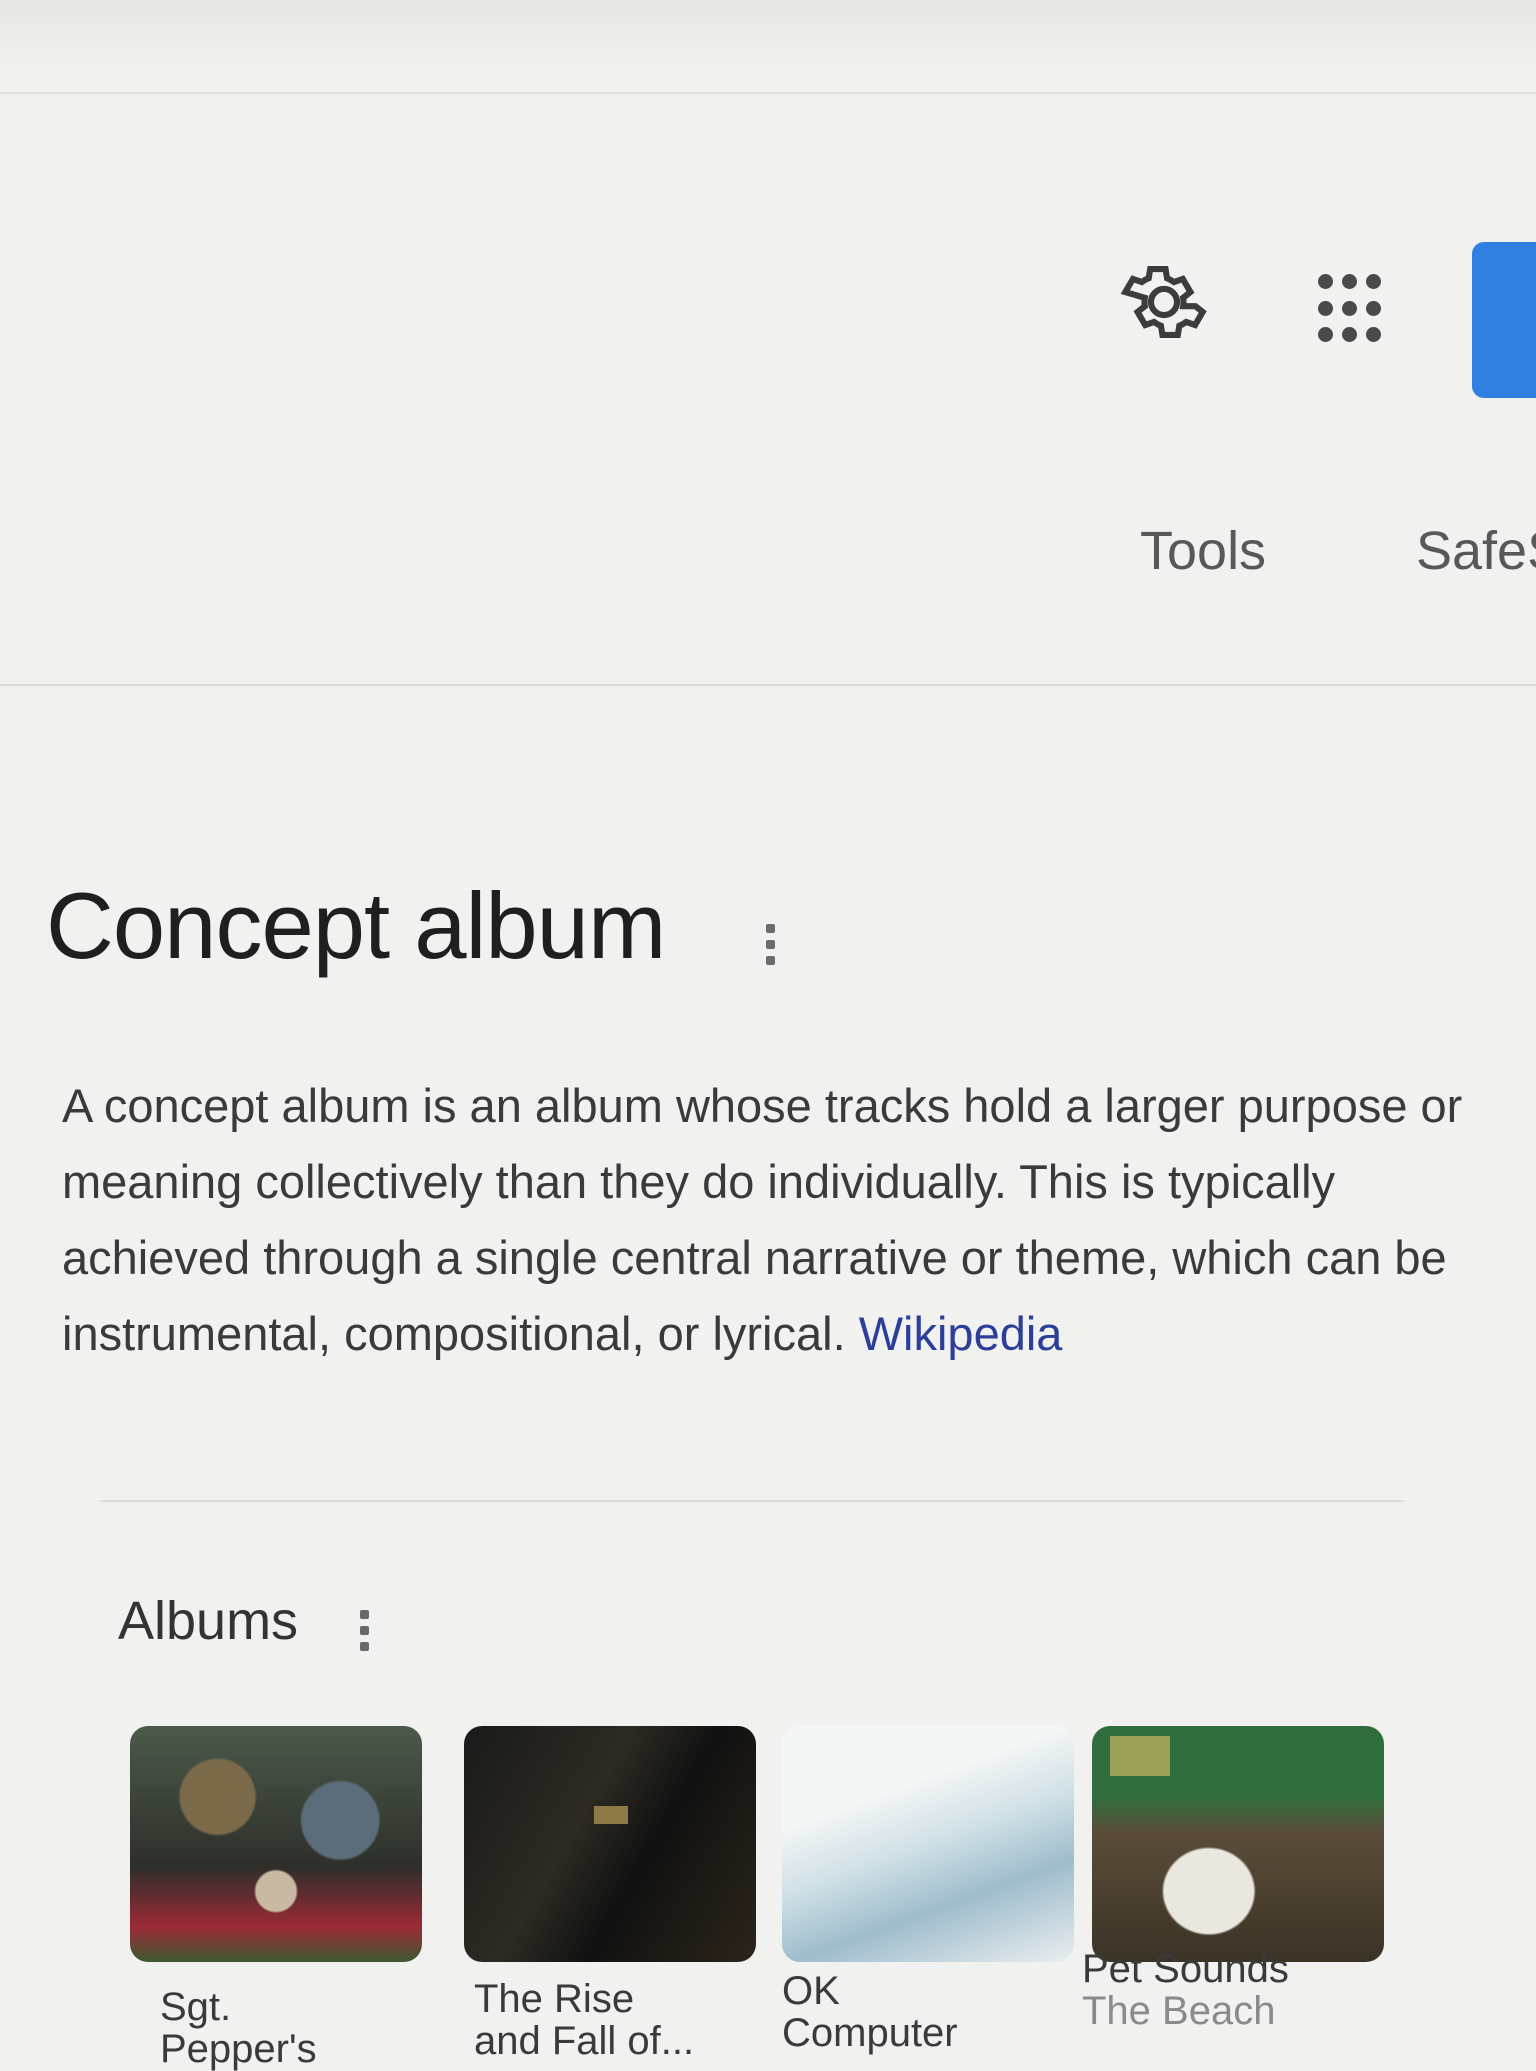  Describe the element at coordinates (1179, 2011) in the screenshot. I see `album-artist: The Beach` at that location.